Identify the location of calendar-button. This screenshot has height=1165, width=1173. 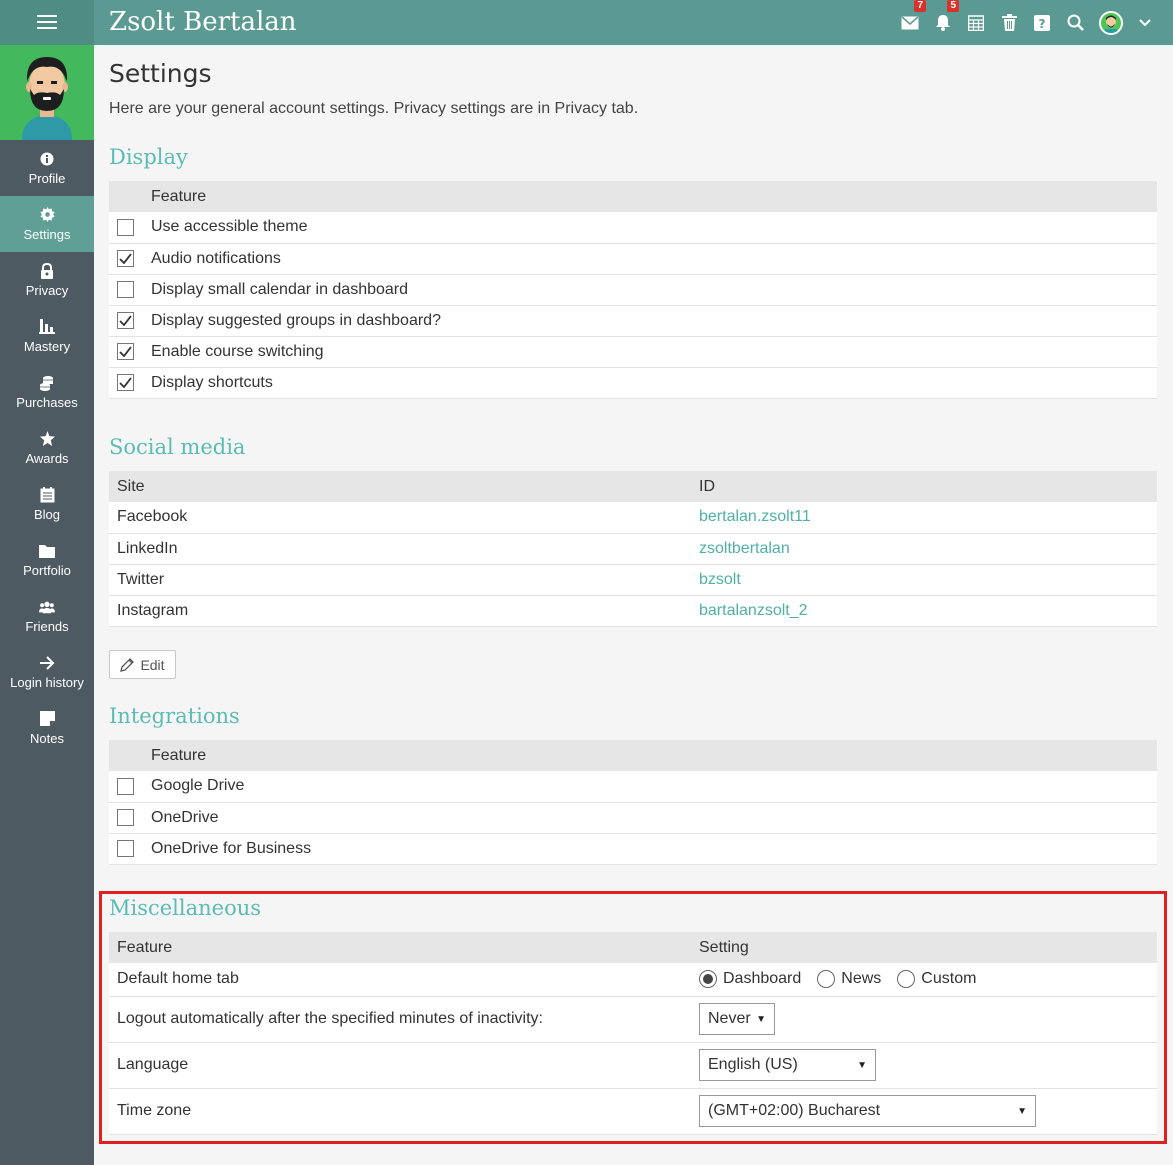
(976, 23).